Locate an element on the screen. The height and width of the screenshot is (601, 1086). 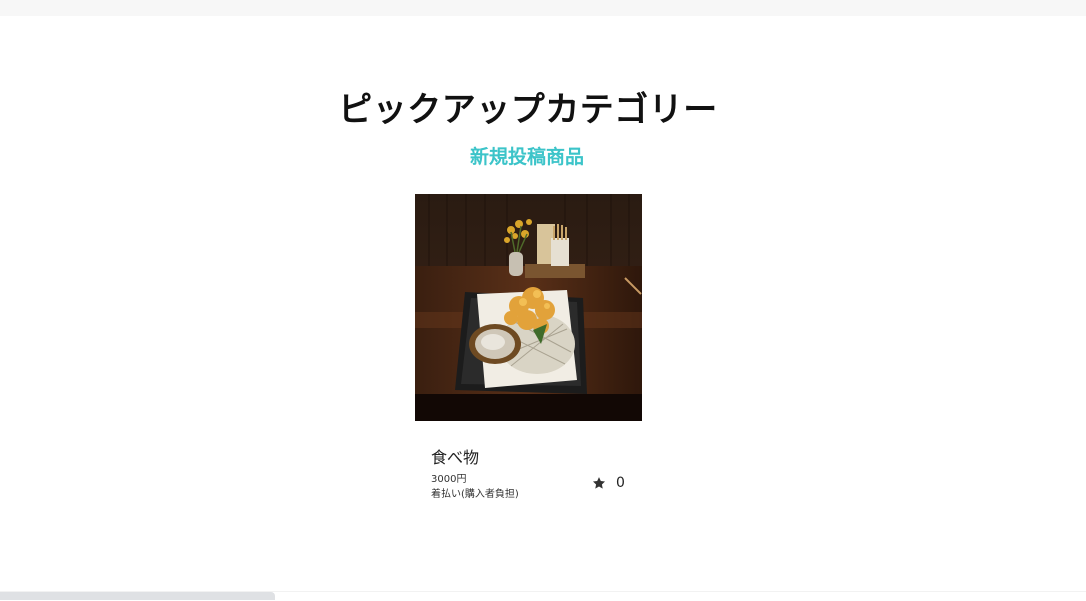
like-count: 0 is located at coordinates (620, 483).